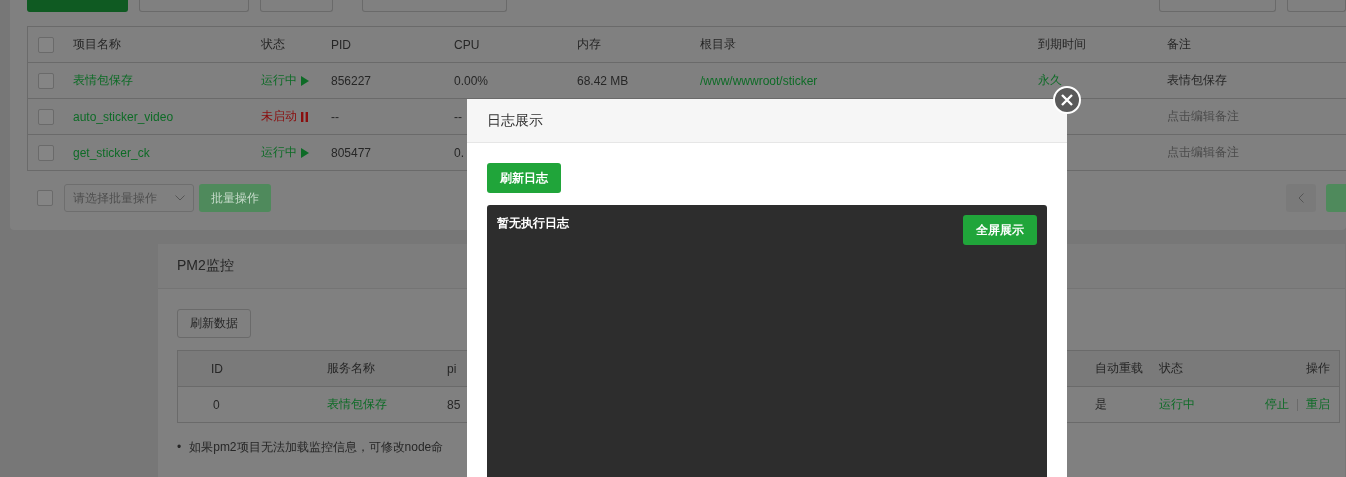 This screenshot has height=477, width=1346. I want to click on close-icon, so click(1067, 100).